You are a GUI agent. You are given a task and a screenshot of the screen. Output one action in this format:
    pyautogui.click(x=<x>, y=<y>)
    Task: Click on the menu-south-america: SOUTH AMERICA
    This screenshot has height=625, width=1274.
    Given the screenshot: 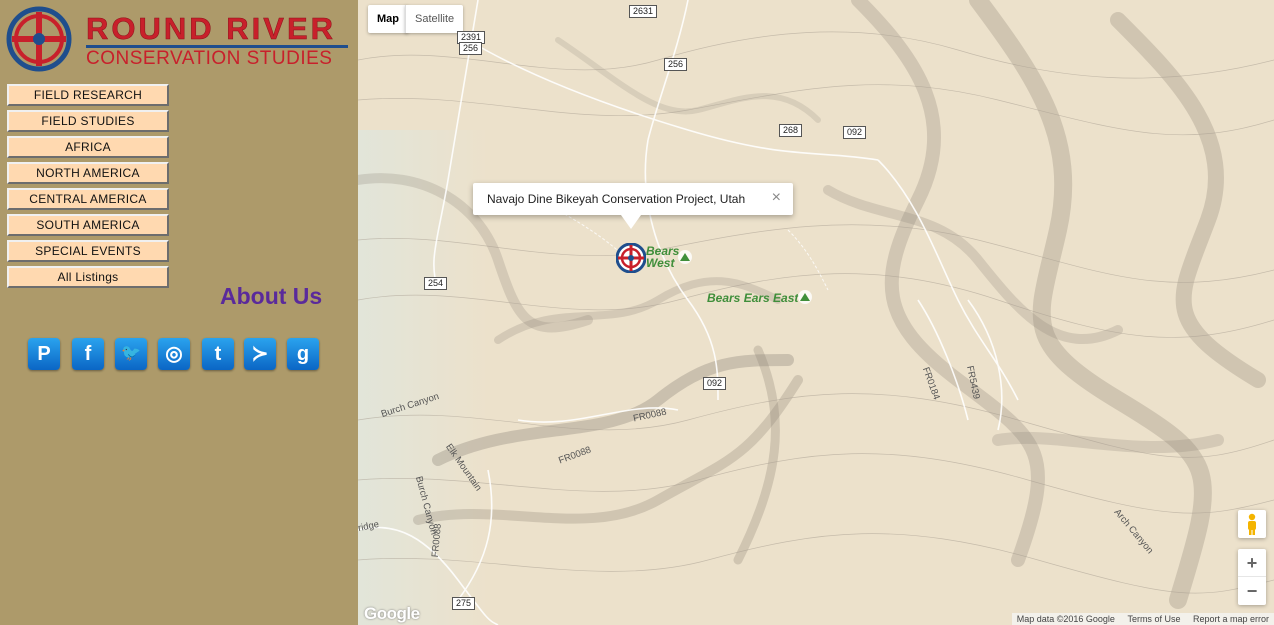 What is the action you would take?
    pyautogui.click(x=88, y=225)
    